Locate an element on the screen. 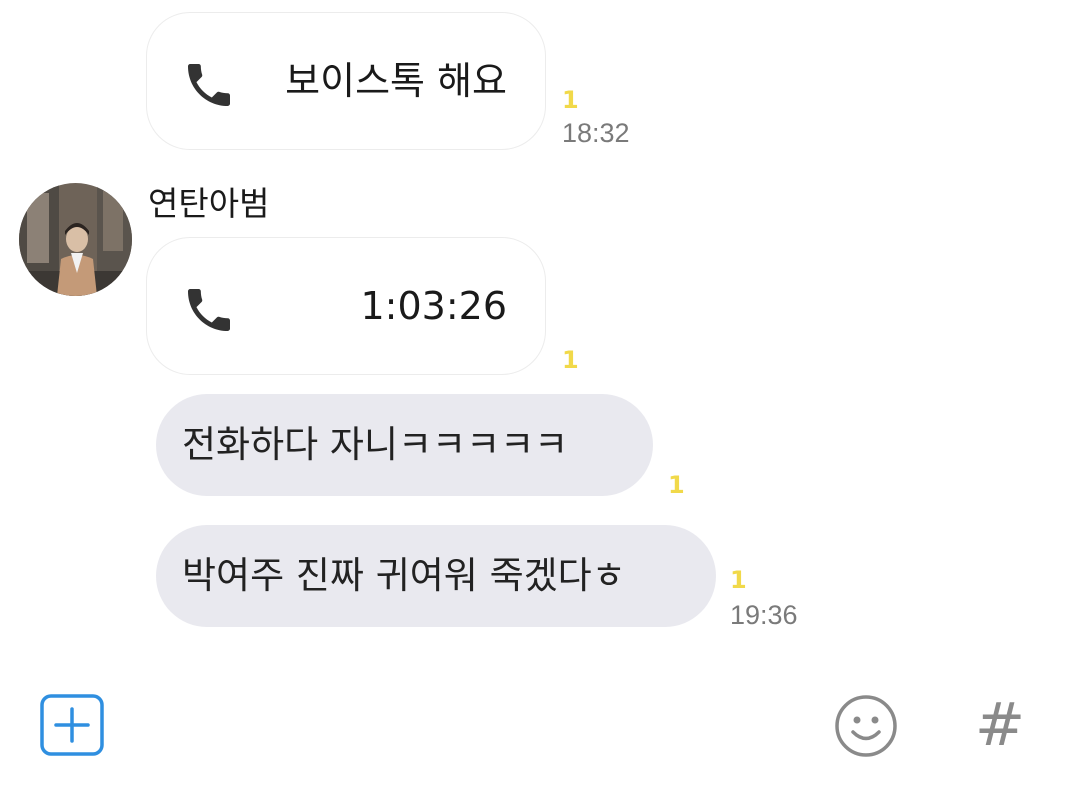  call-label: 보이스톡 해요 is located at coordinates (396, 81).